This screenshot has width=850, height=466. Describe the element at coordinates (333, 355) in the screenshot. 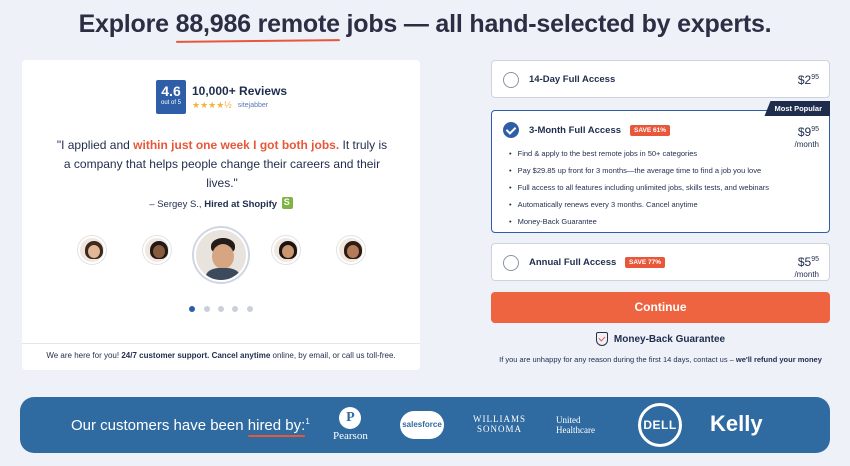

I see `support-rest: online, by email, or call us toll-free.` at that location.